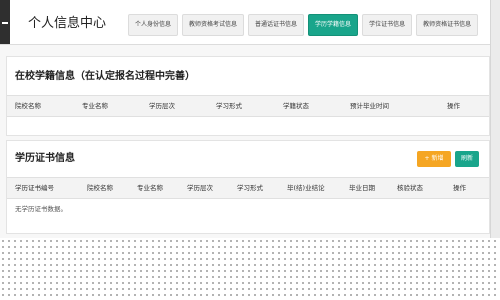 This screenshot has width=500, height=300. I want to click on column-header: 毕(结)业结论, so click(306, 188).